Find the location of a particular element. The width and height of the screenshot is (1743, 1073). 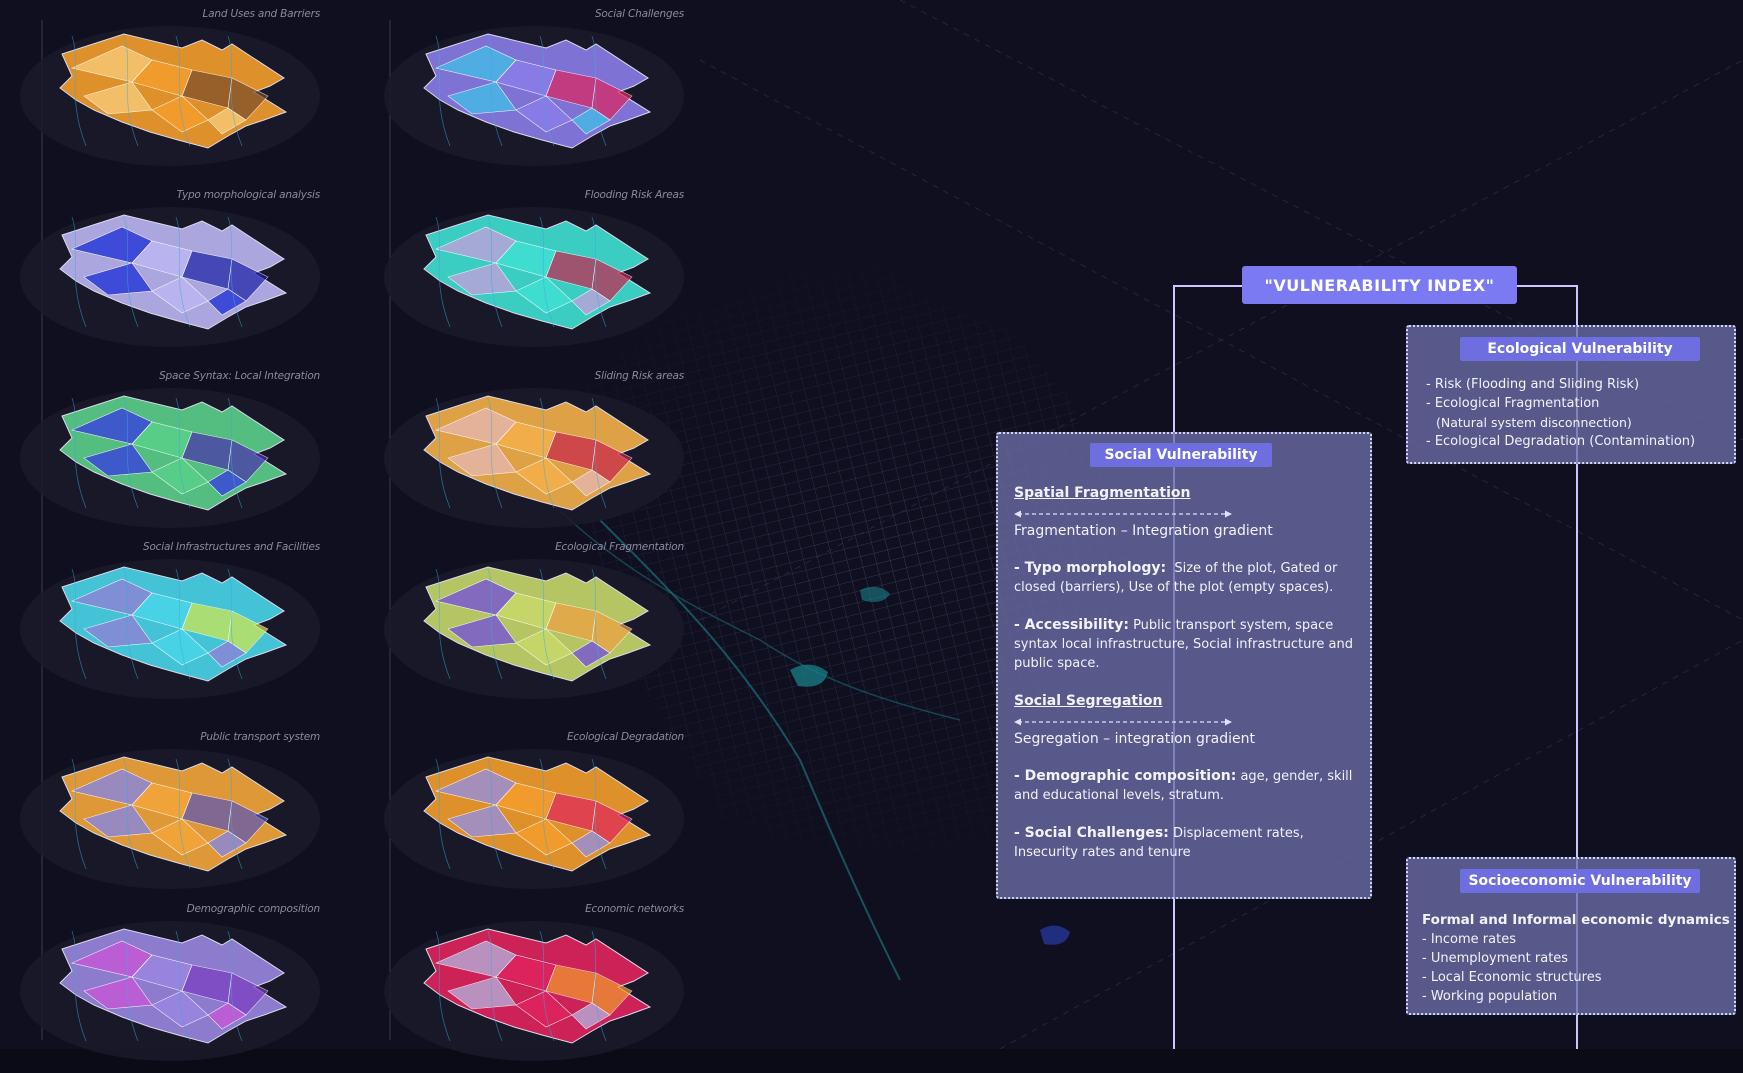

ecological-item-detail: (Natural system disconnection) is located at coordinates (1534, 422).